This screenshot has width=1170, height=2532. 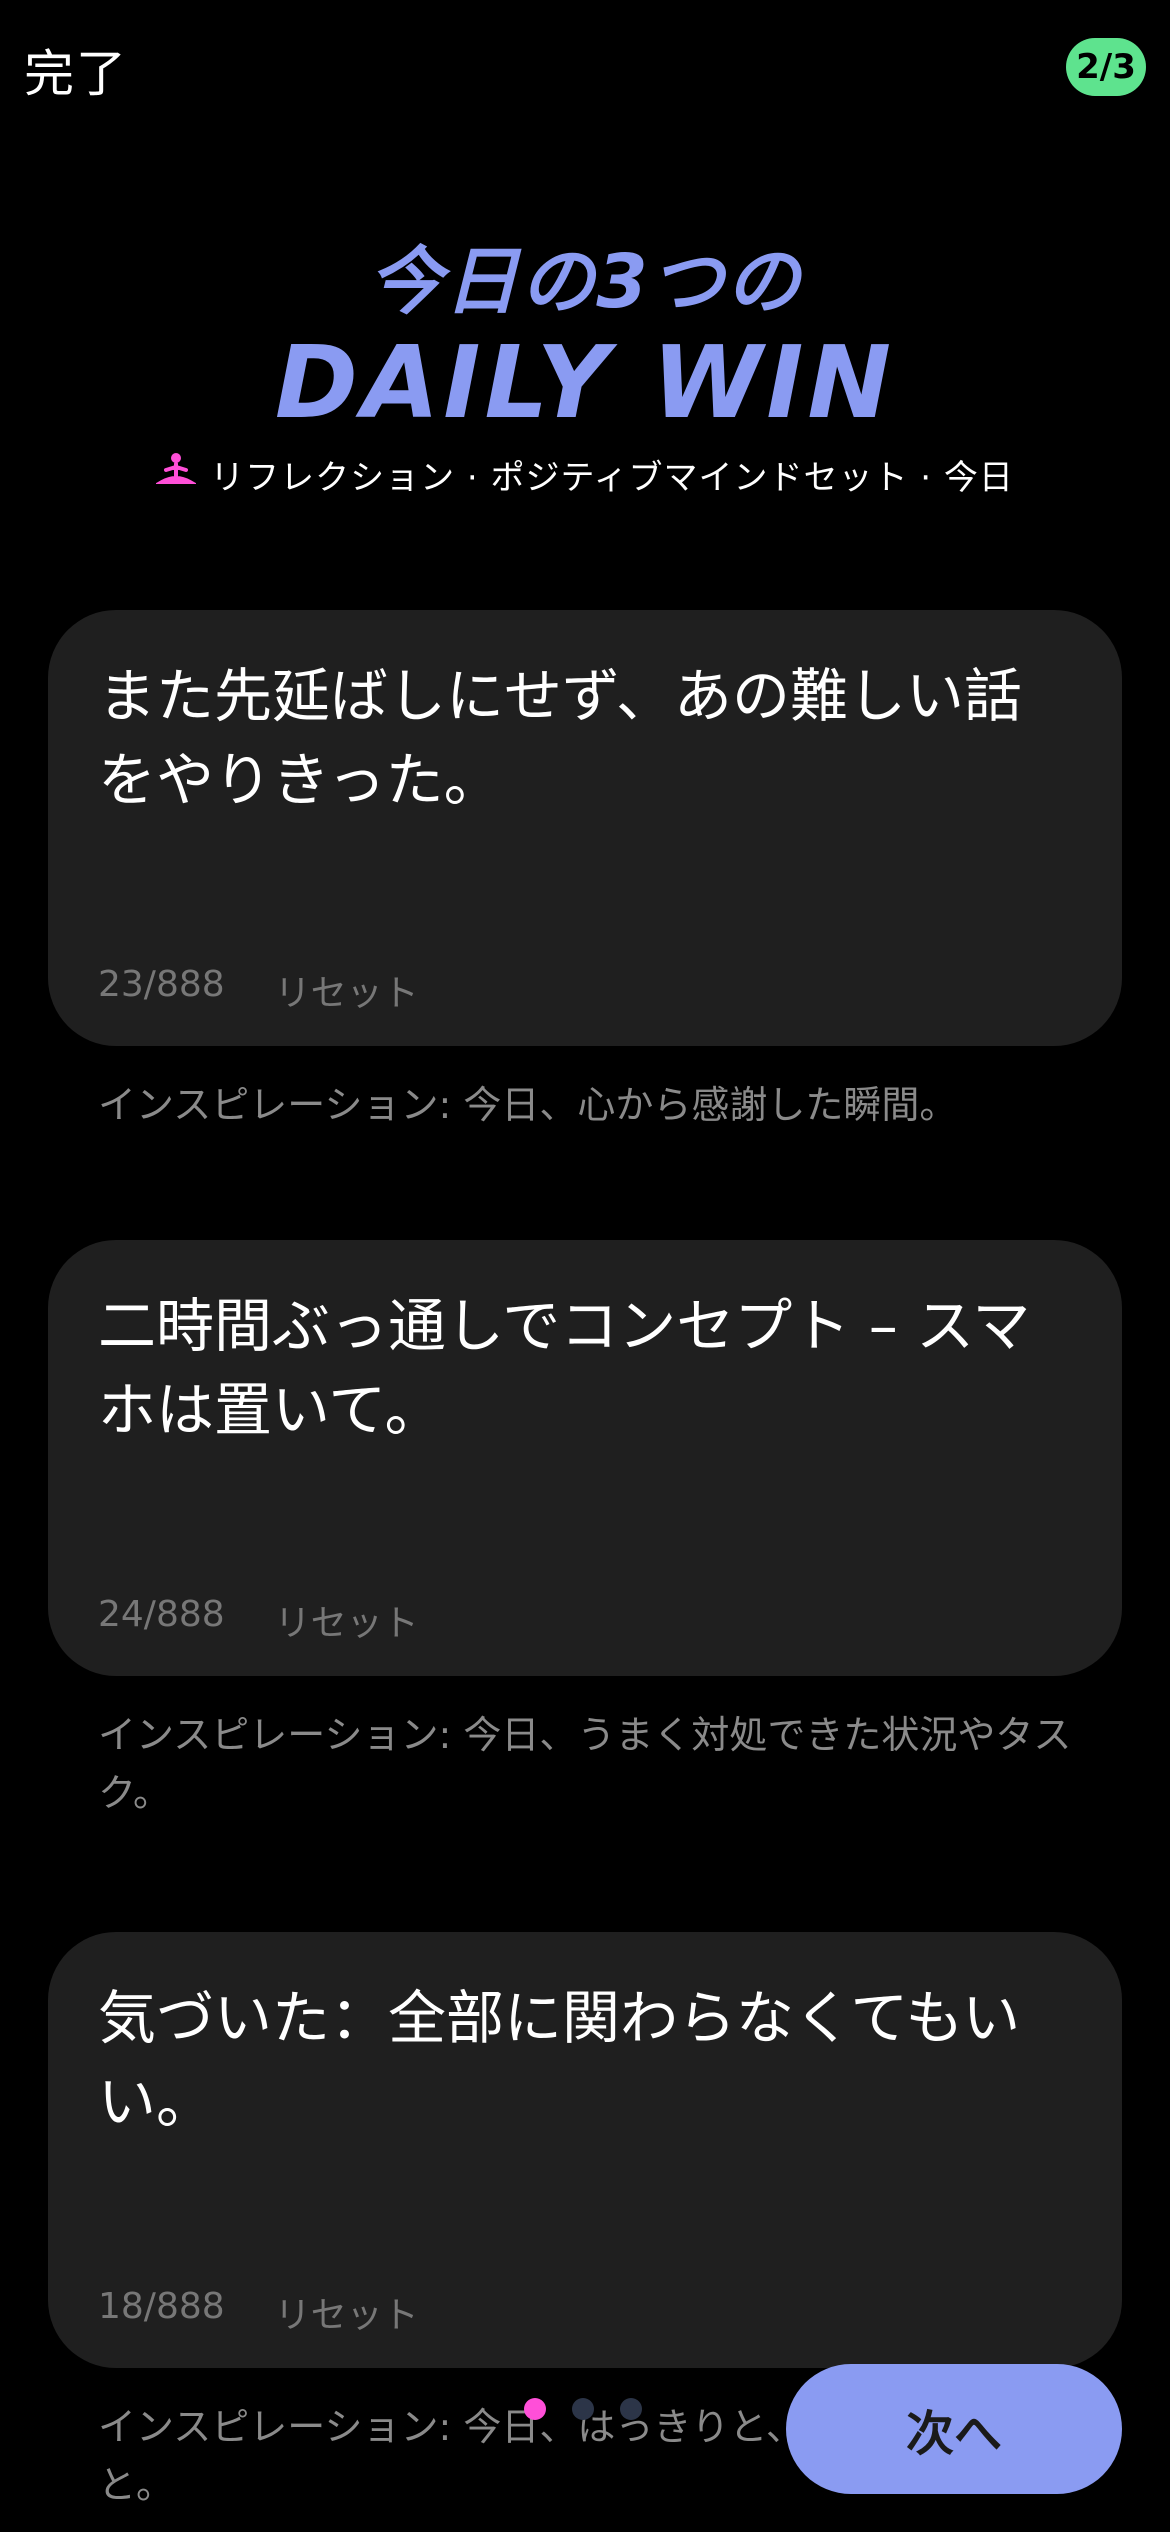 What do you see at coordinates (585, 738) in the screenshot?
I see `entry-text-1: また先延ばしにせず、あの難しい話をやりきった。` at bounding box center [585, 738].